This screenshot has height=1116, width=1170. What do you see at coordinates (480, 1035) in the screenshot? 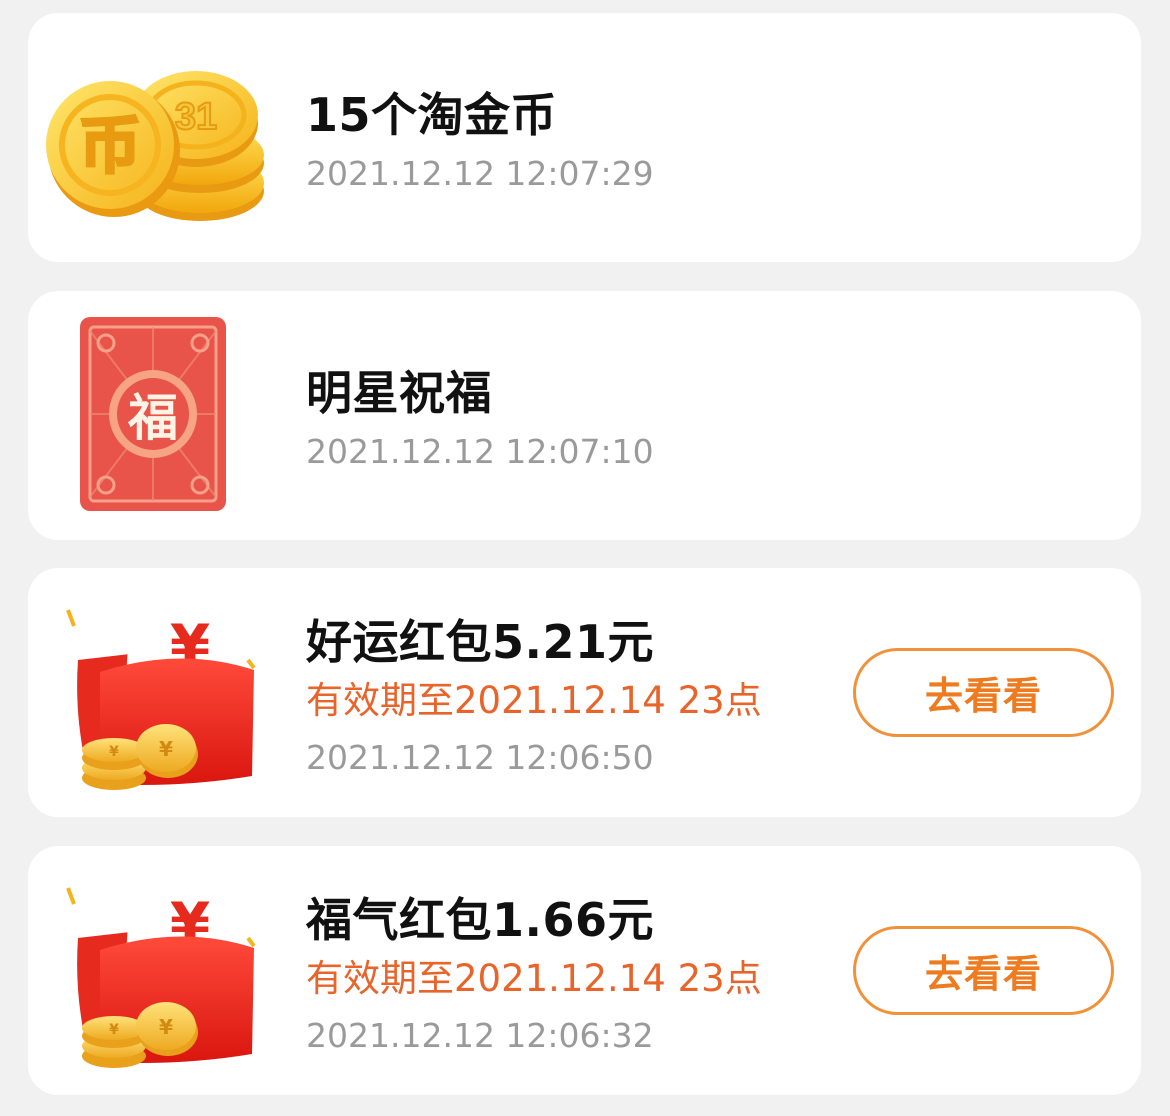
I see `record-timestamp: 2021.12.12 12:06:32` at bounding box center [480, 1035].